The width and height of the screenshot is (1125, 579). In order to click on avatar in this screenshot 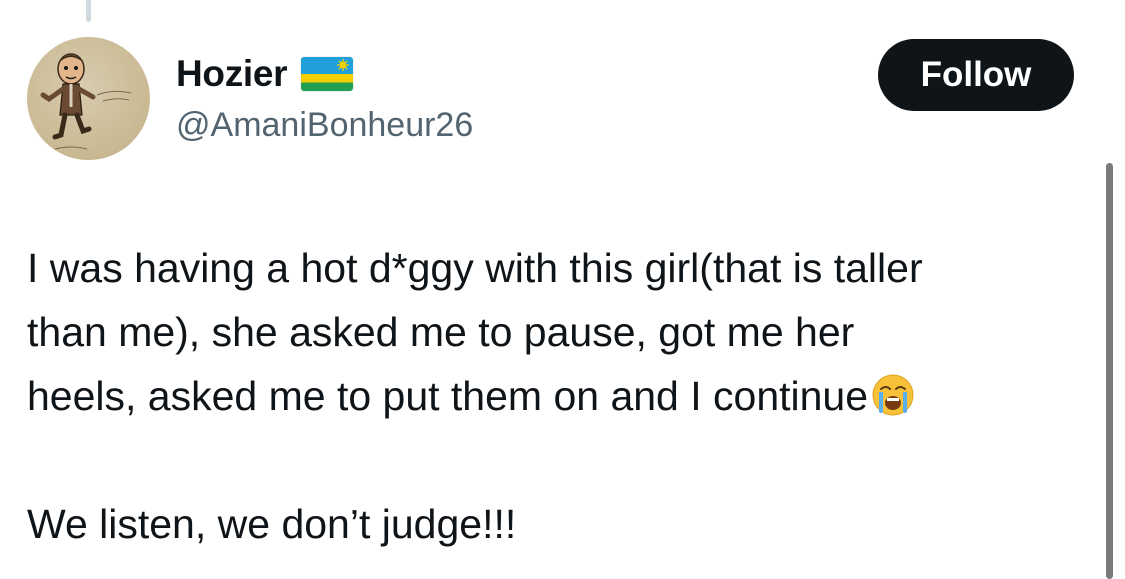, I will do `click(88, 98)`.